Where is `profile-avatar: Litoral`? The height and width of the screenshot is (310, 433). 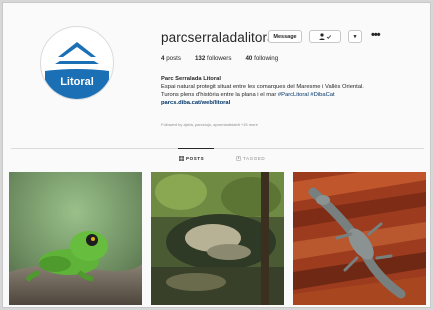 profile-avatar: Litoral is located at coordinates (77, 63).